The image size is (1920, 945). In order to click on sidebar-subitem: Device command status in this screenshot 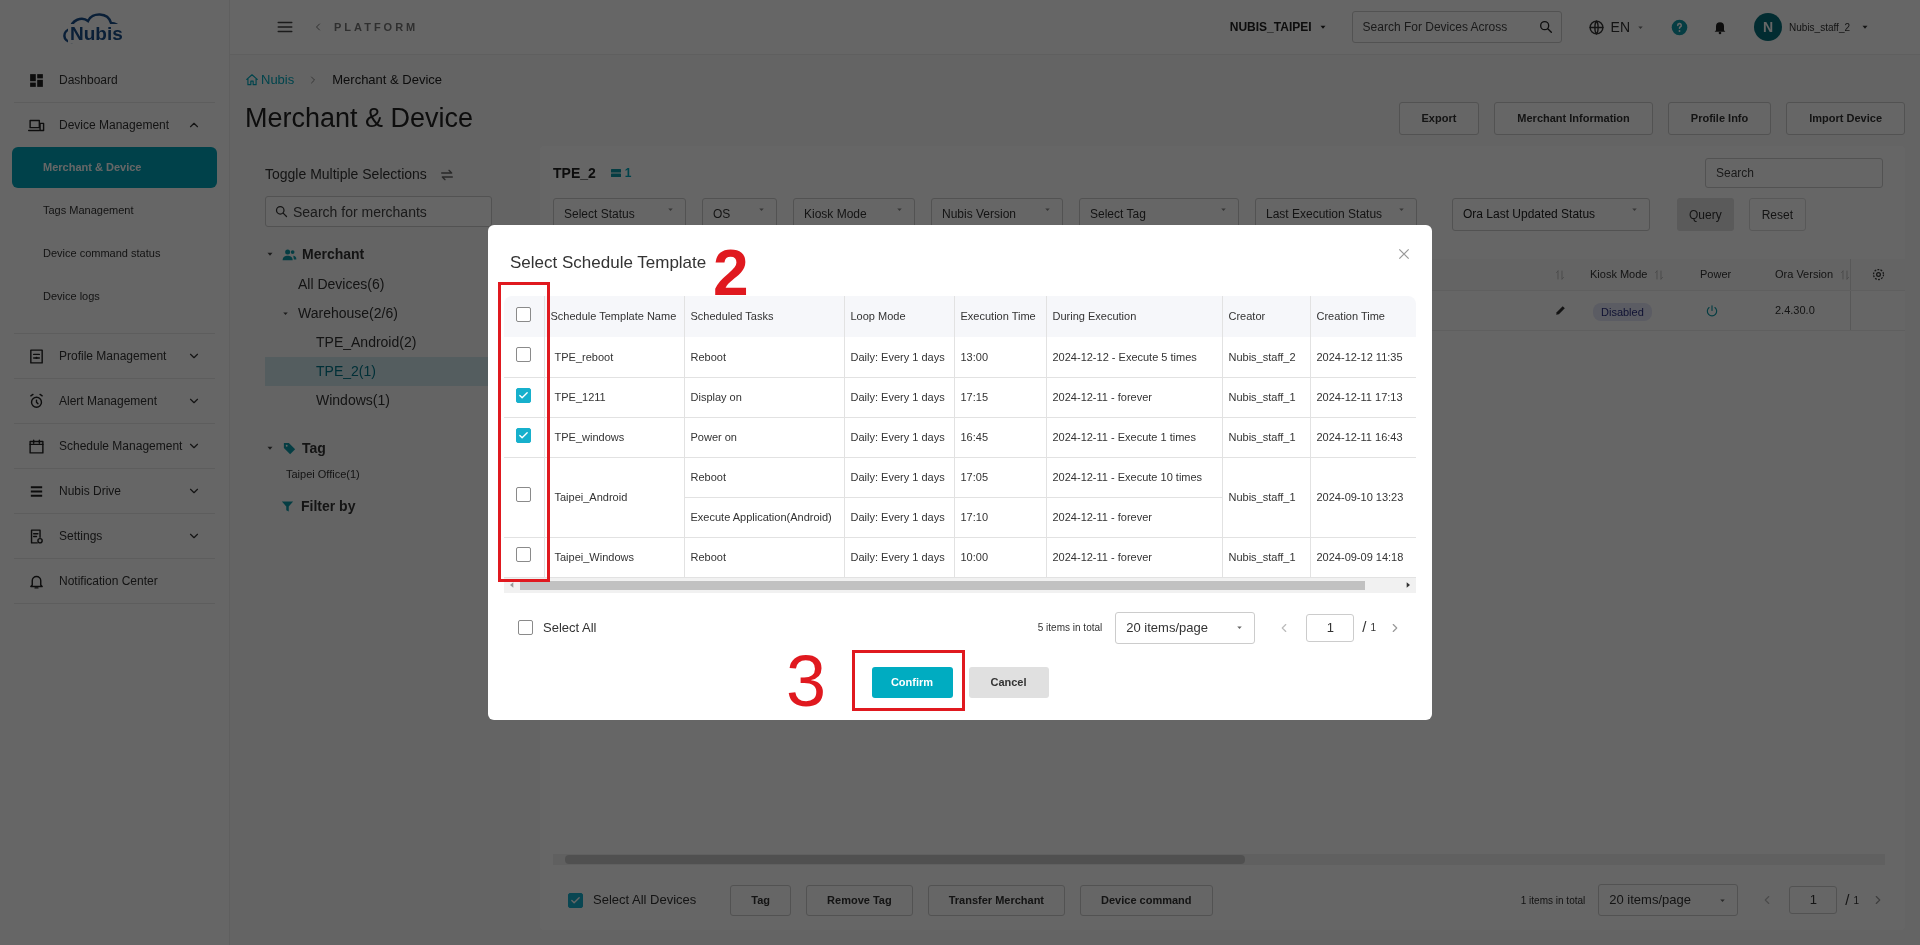, I will do `click(114, 253)`.